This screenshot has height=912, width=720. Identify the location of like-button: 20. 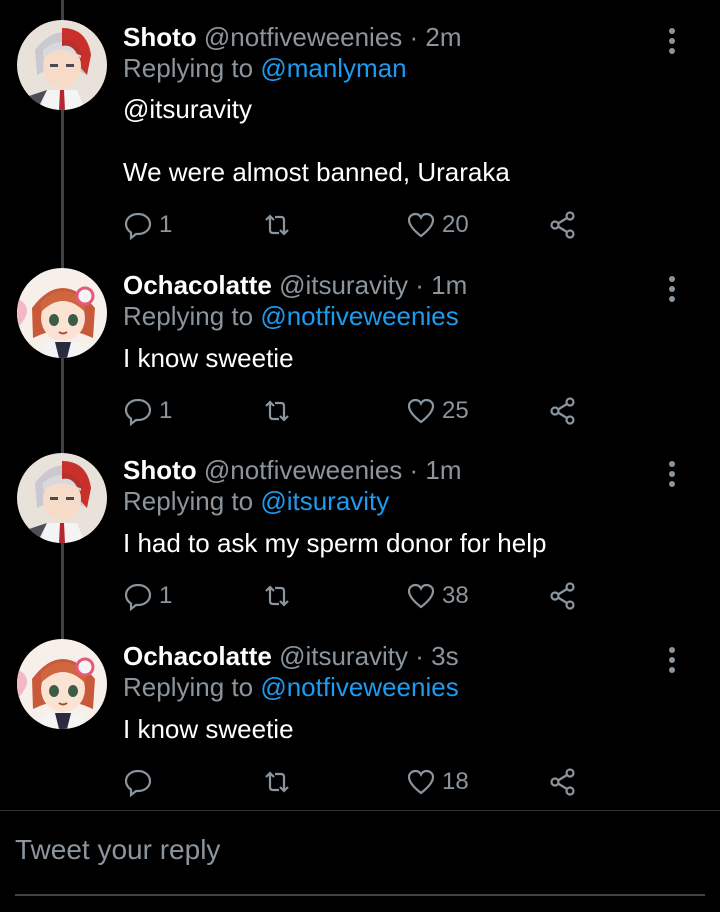
(437, 225).